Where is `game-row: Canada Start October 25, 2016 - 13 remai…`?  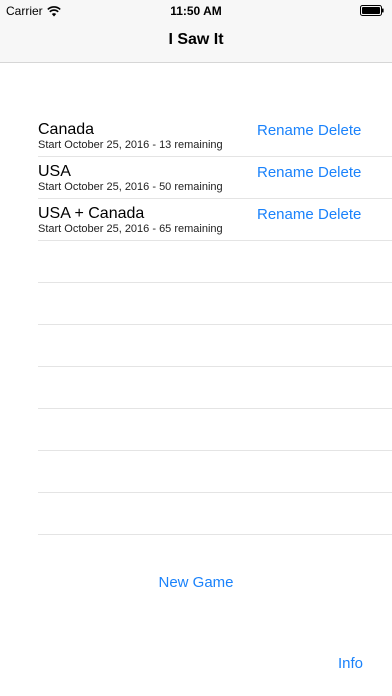 game-row: Canada Start October 25, 2016 - 13 remai… is located at coordinates (215, 136).